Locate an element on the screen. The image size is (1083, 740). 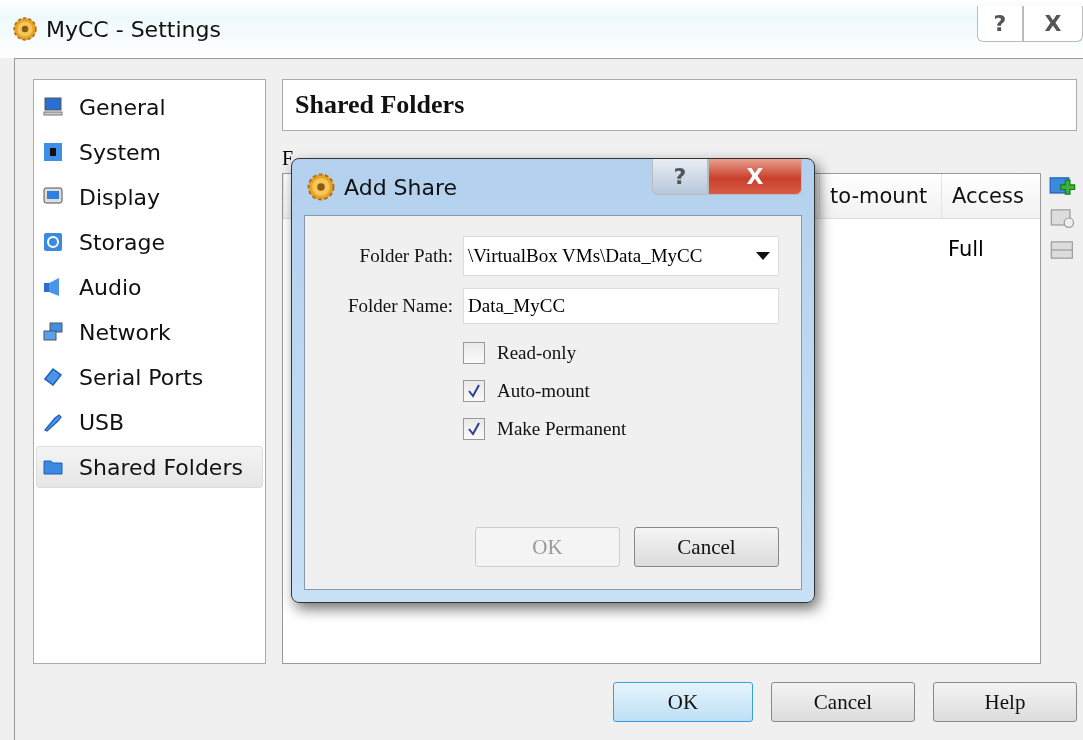
checkbox-label: Make Permanent is located at coordinates (562, 429).